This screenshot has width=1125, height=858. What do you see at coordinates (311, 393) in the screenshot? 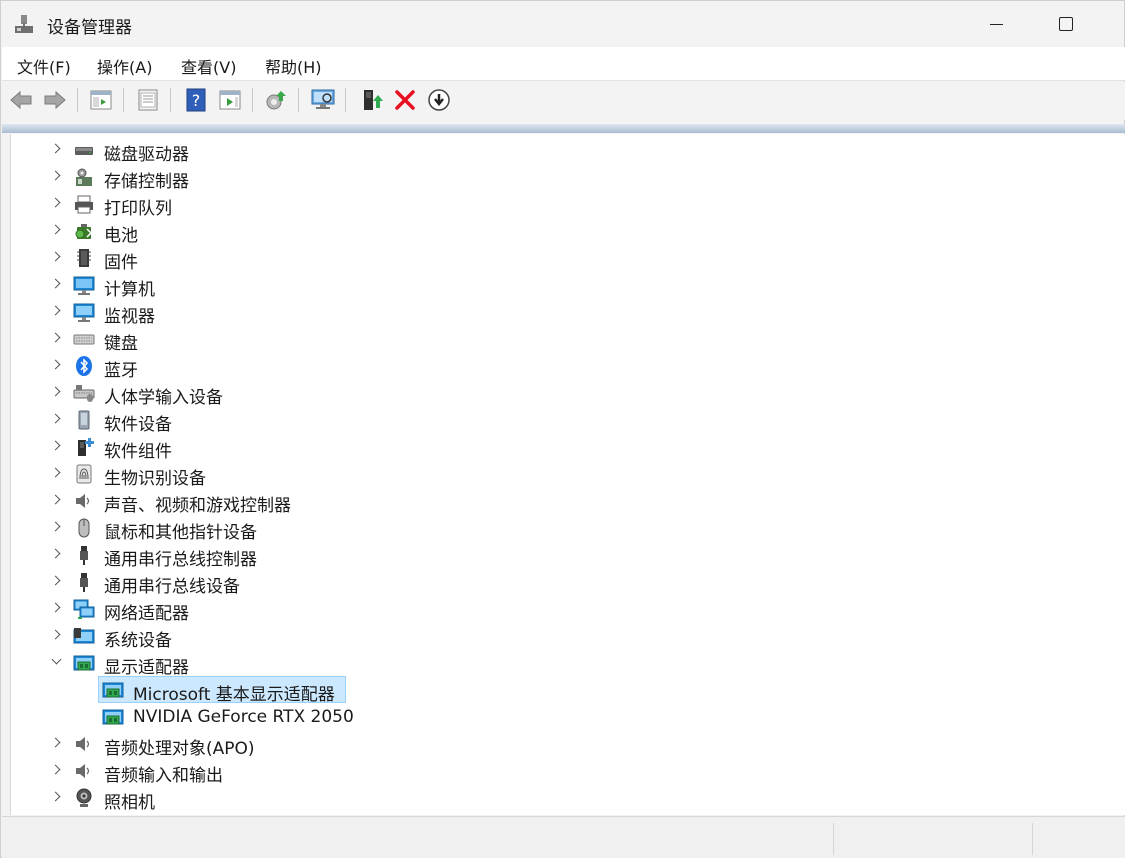
I see `tree-node: 人体学输入设备` at bounding box center [311, 393].